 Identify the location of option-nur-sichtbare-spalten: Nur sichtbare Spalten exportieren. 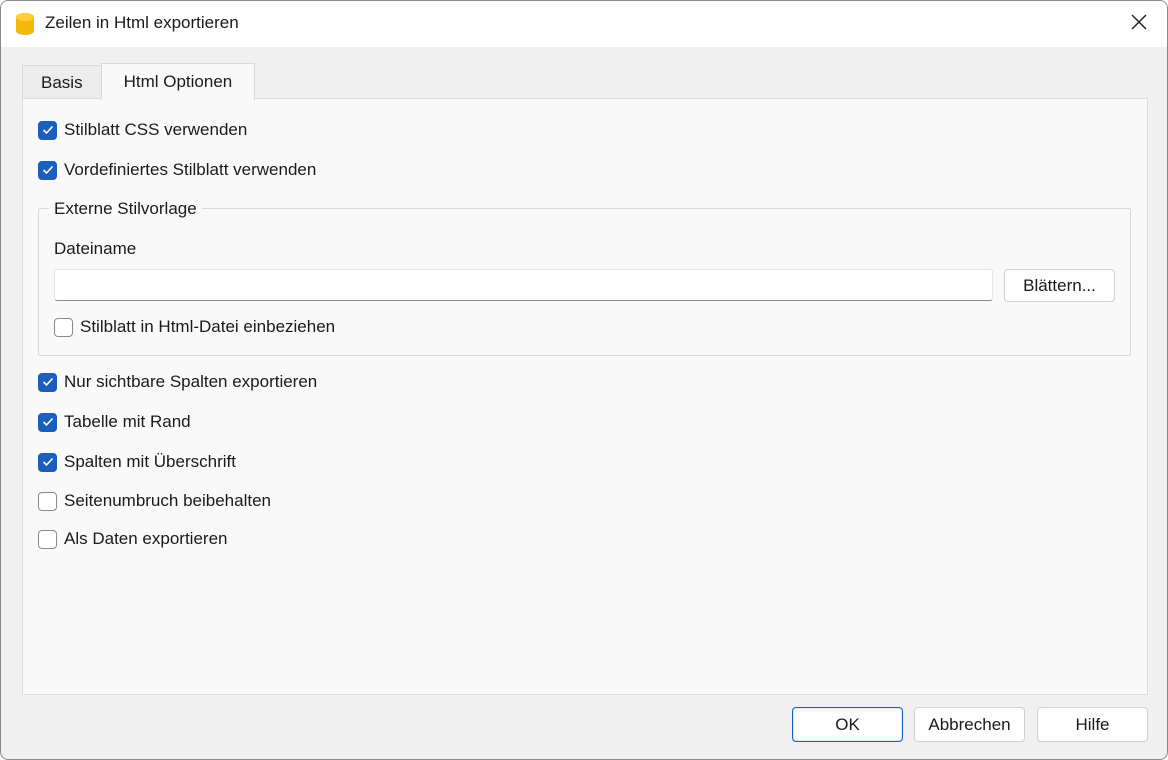
(177, 382).